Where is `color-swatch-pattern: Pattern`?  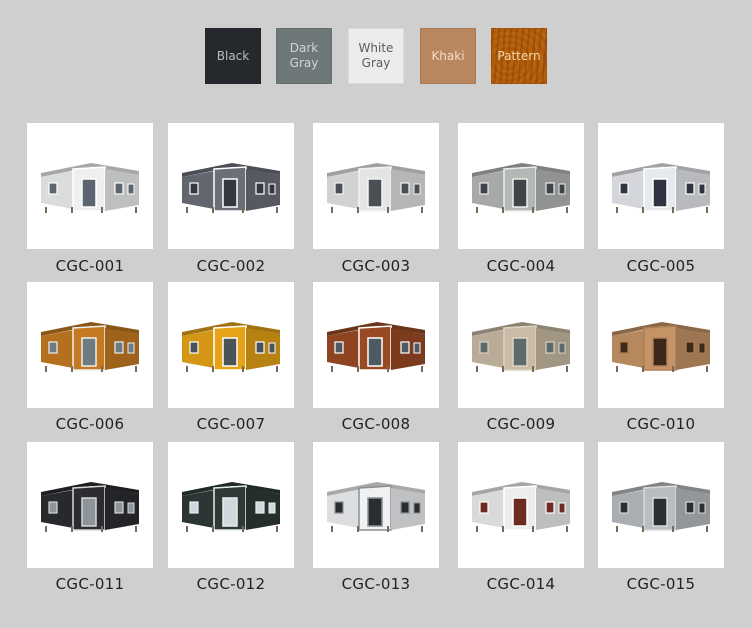
color-swatch-pattern: Pattern is located at coordinates (519, 56).